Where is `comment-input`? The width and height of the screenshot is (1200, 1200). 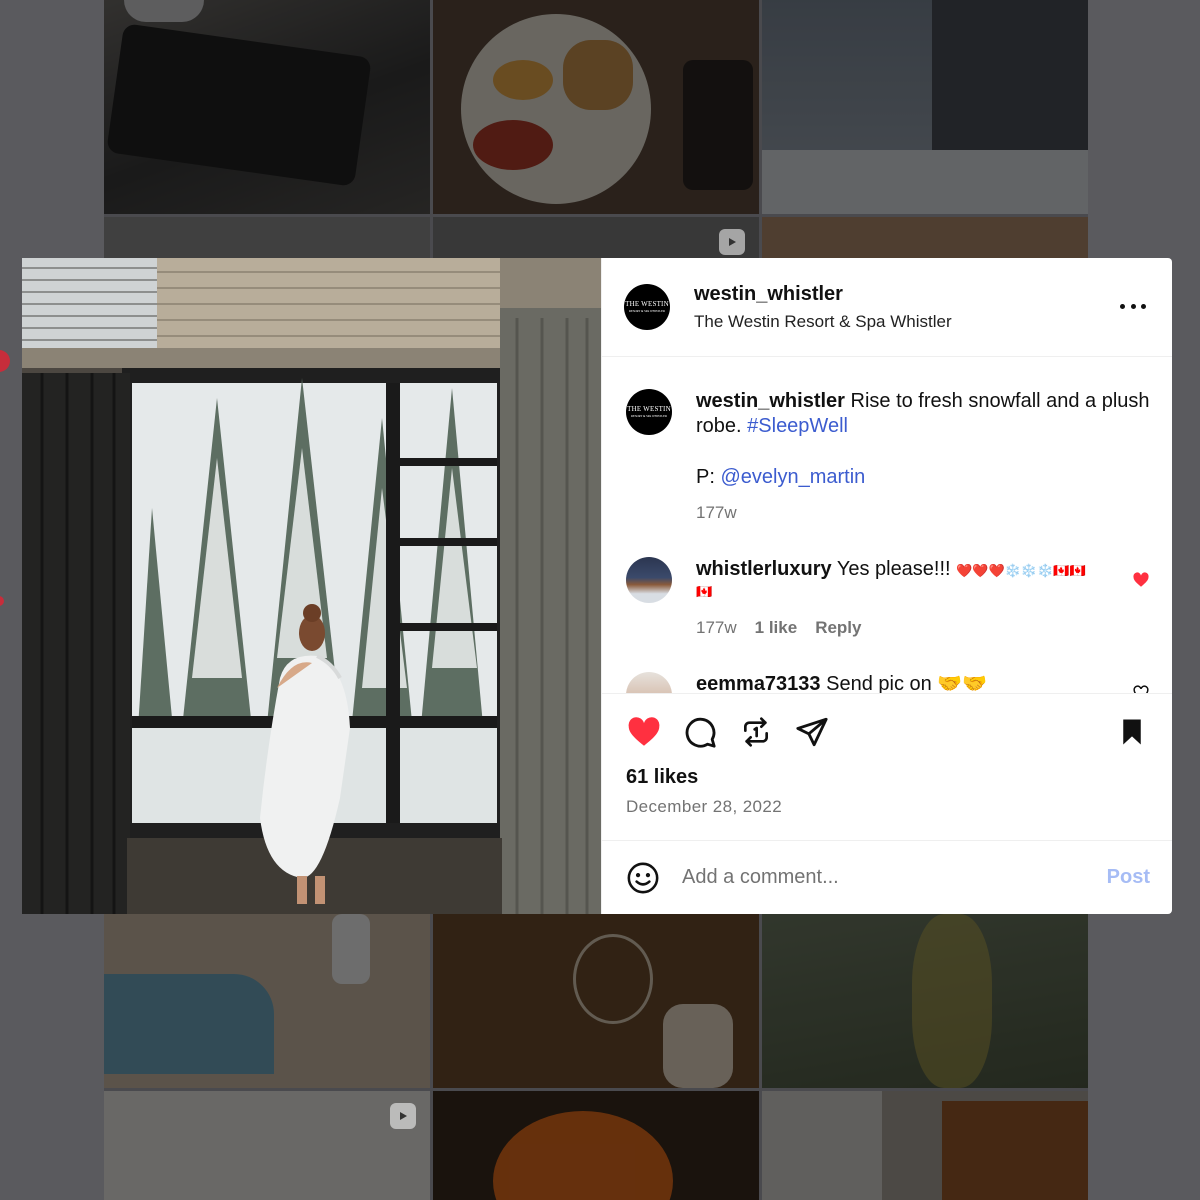 comment-input is located at coordinates (894, 877).